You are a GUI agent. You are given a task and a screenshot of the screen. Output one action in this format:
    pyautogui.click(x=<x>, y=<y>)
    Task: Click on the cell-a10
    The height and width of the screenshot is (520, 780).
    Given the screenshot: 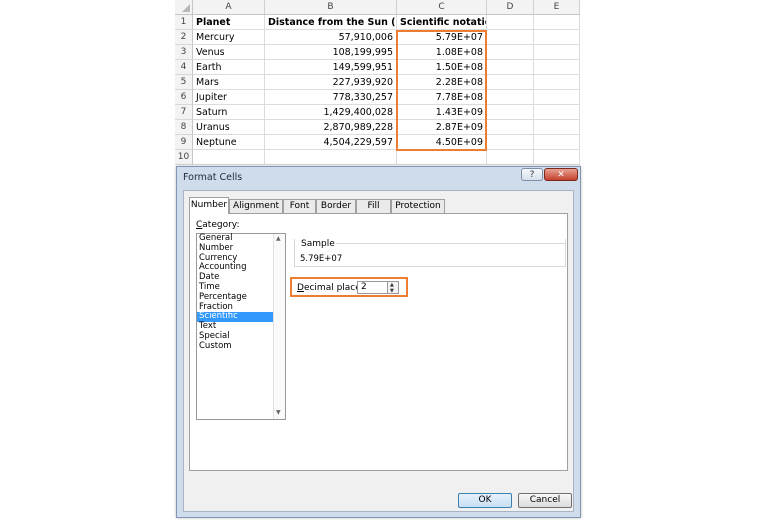 What is the action you would take?
    pyautogui.click(x=229, y=157)
    